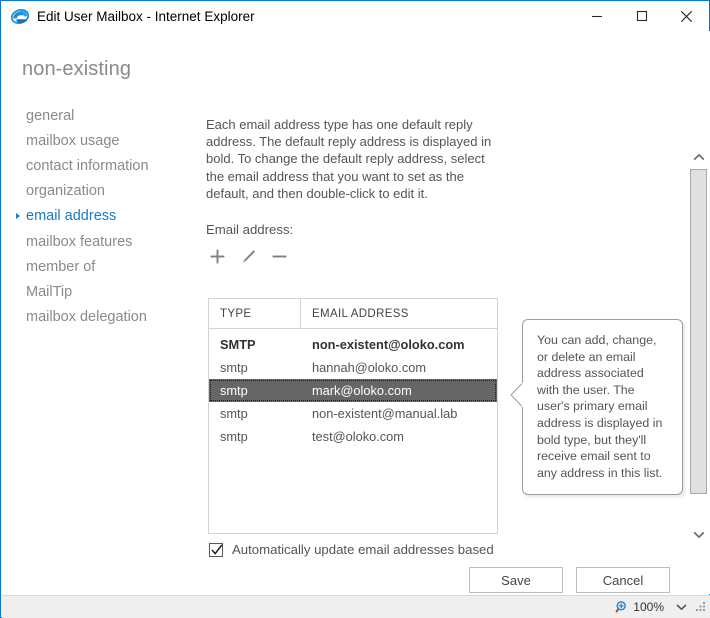  I want to click on maximize-icon, so click(641, 16).